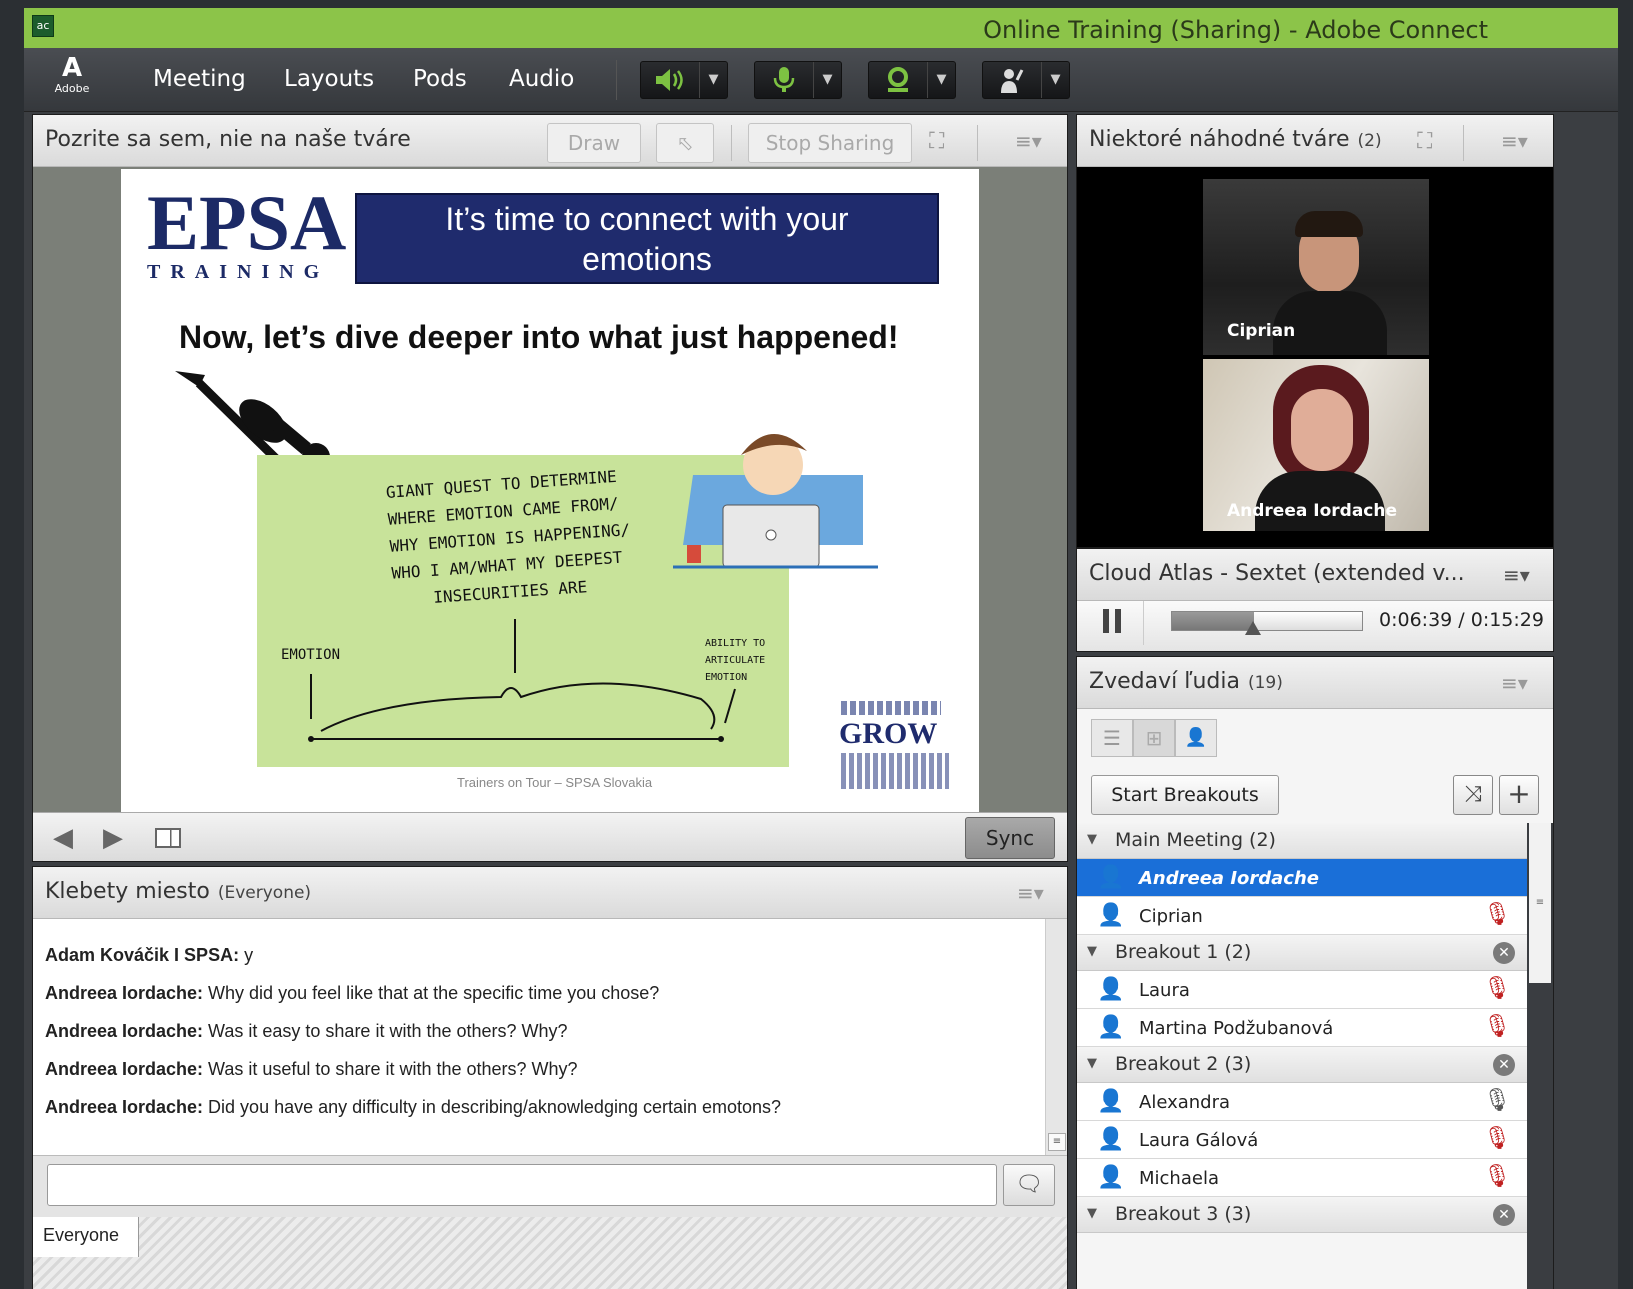 This screenshot has height=1289, width=1633. What do you see at coordinates (1302, 953) in the screenshot?
I see `group-breakout-1: ▼ Breakout 1 (2) ✕` at bounding box center [1302, 953].